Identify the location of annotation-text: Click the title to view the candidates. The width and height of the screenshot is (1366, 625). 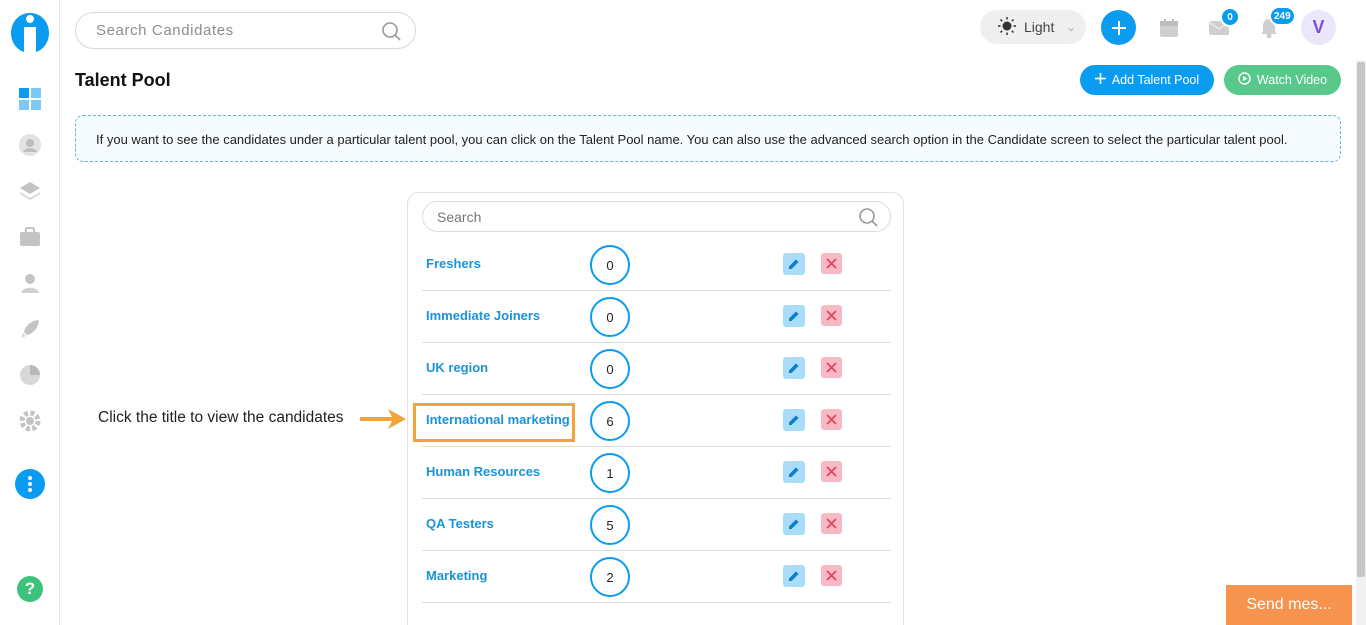
(221, 417).